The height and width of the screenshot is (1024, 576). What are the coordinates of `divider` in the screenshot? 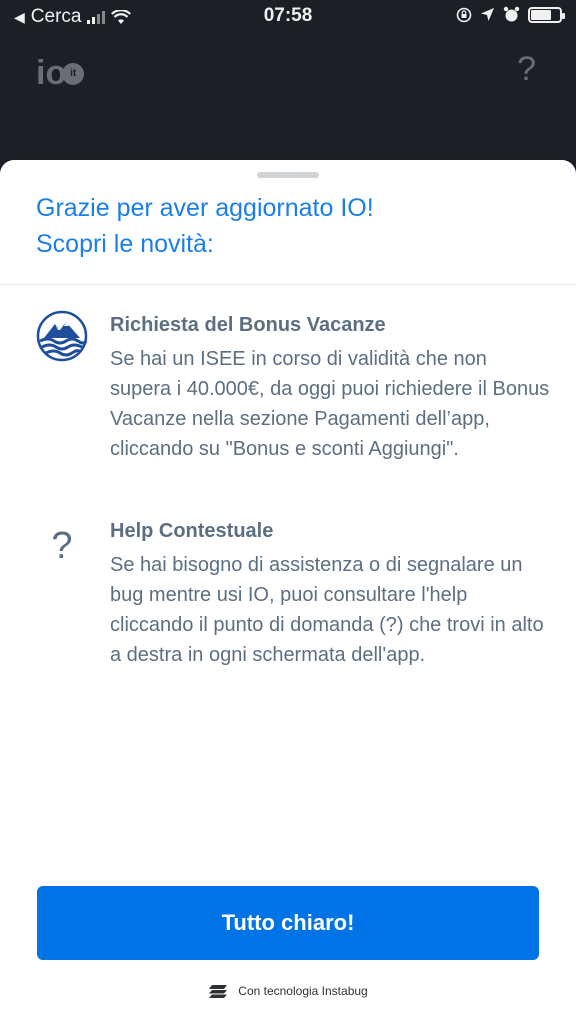 It's located at (288, 284).